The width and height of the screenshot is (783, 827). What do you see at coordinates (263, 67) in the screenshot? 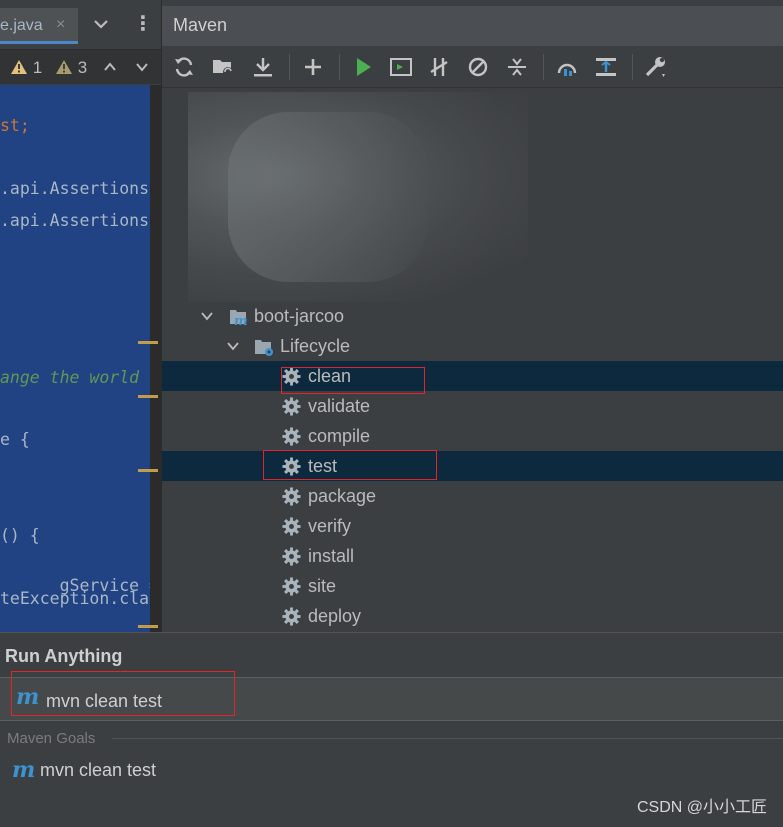
I see `download-icon` at bounding box center [263, 67].